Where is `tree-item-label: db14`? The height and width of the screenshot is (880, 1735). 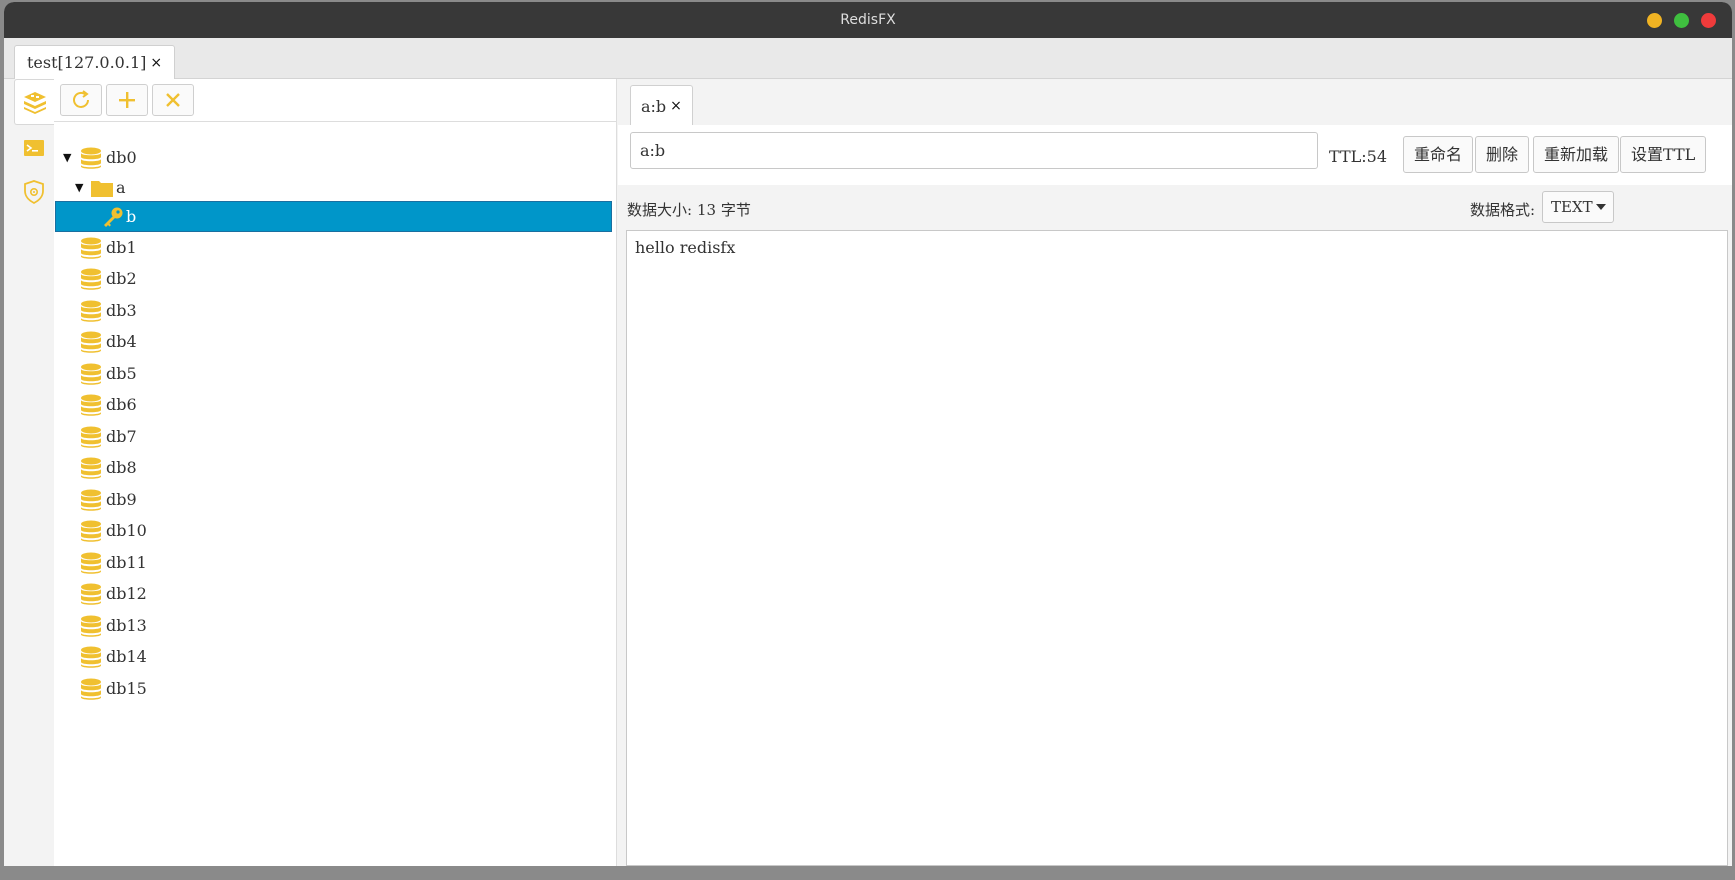 tree-item-label: db14 is located at coordinates (126, 656).